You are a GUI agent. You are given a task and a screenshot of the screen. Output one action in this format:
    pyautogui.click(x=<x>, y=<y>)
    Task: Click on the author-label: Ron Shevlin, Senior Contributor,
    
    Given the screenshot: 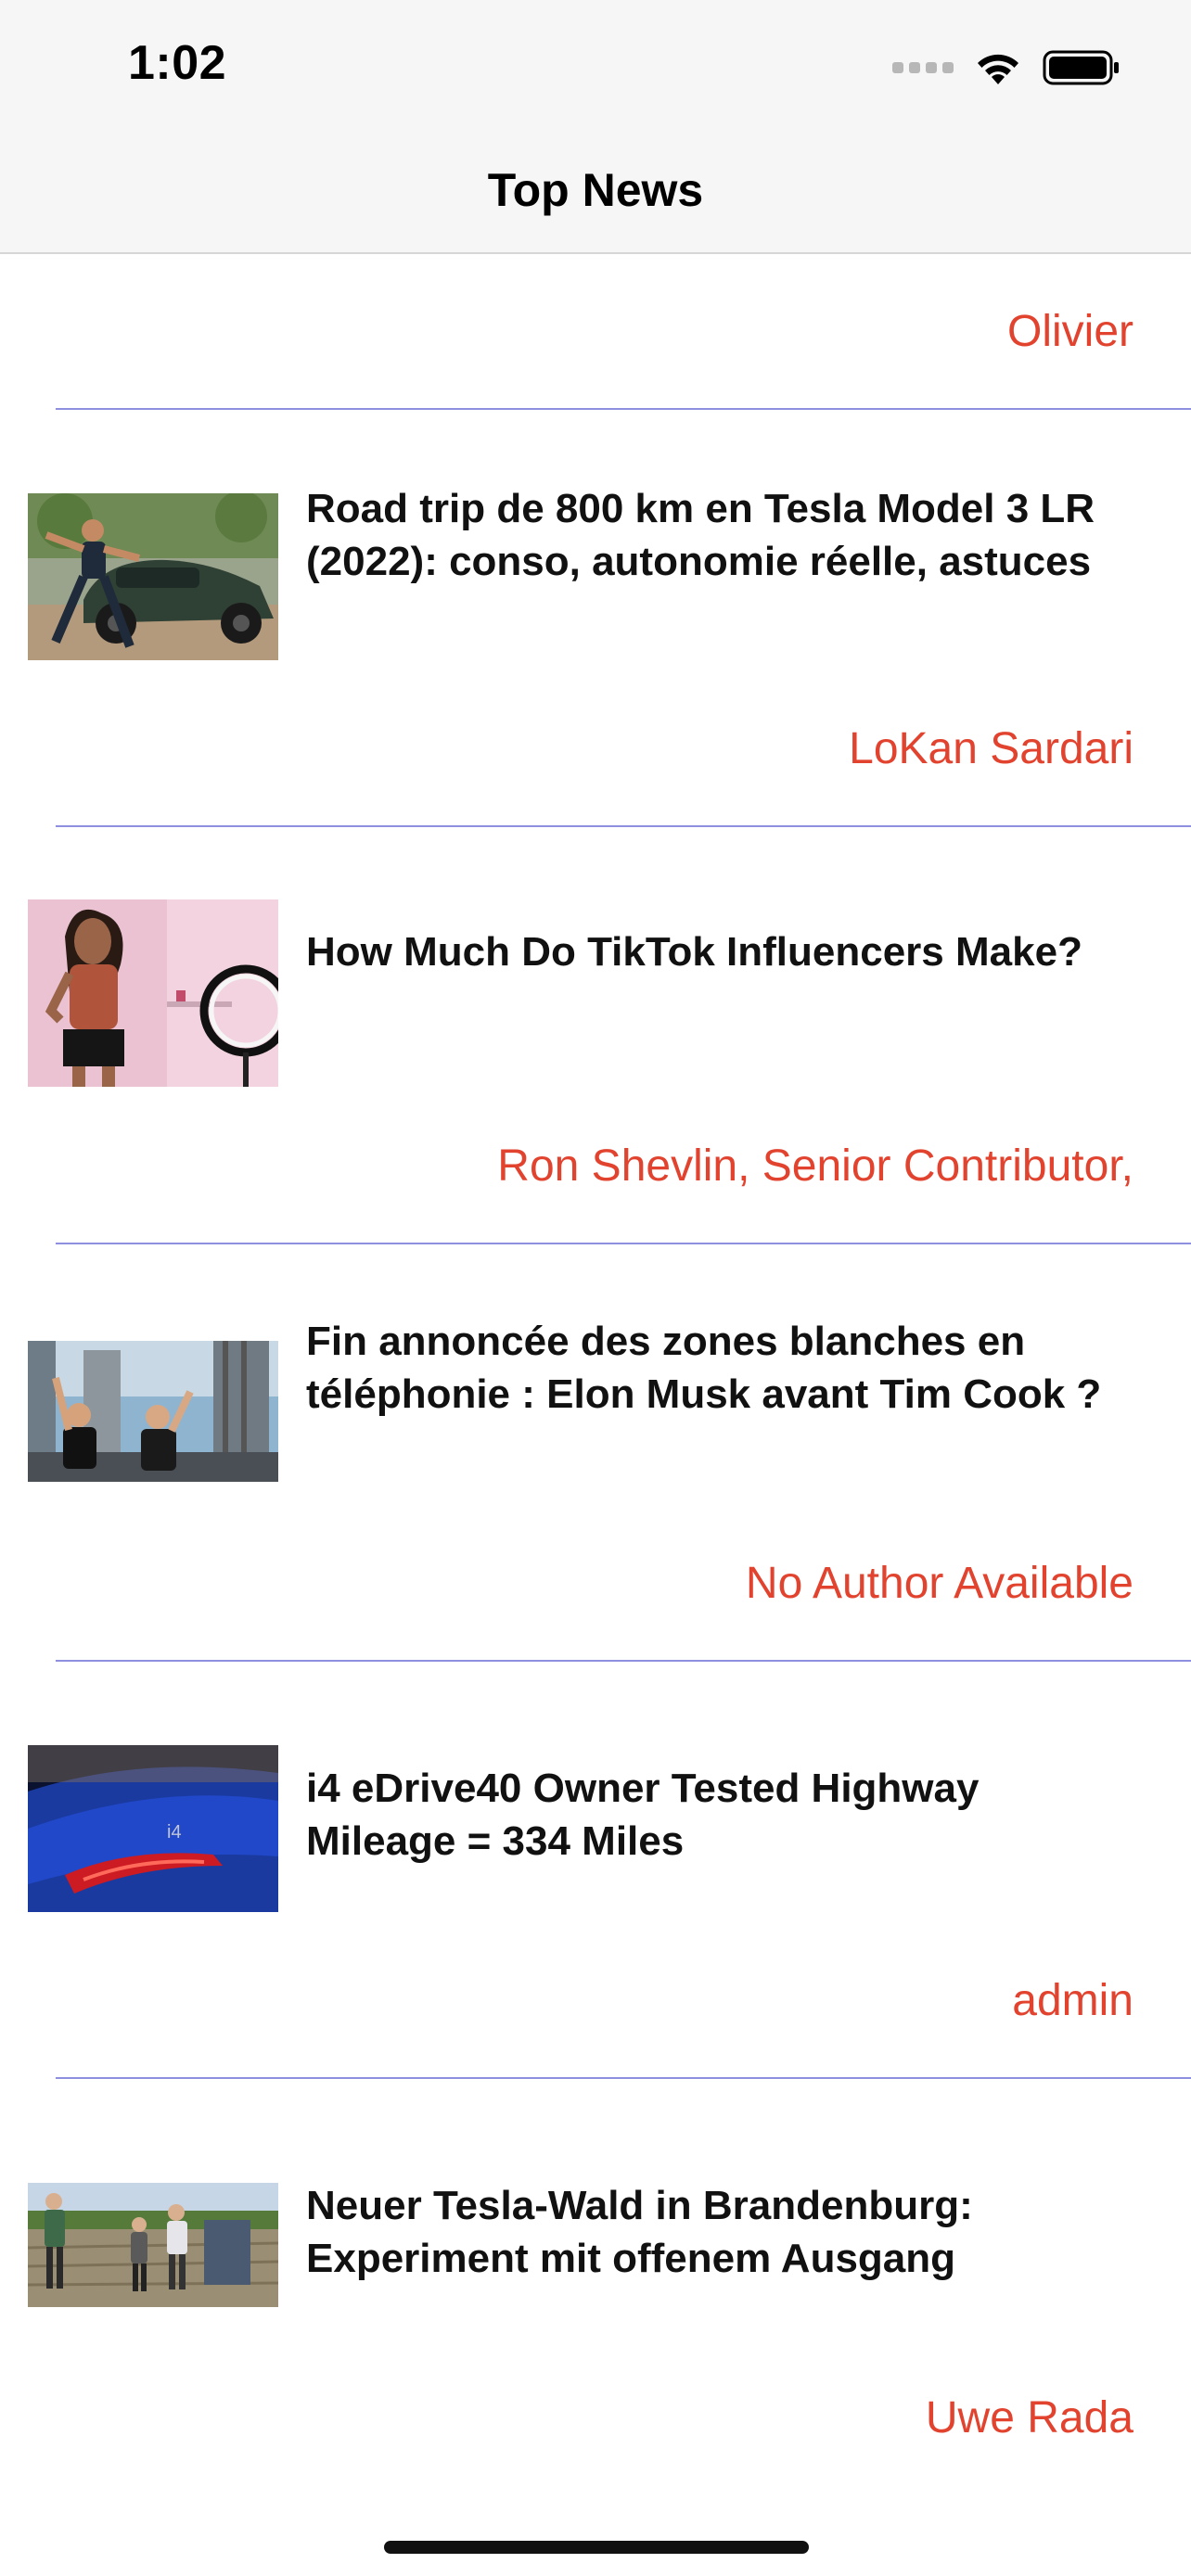 What is the action you would take?
    pyautogui.click(x=815, y=1166)
    